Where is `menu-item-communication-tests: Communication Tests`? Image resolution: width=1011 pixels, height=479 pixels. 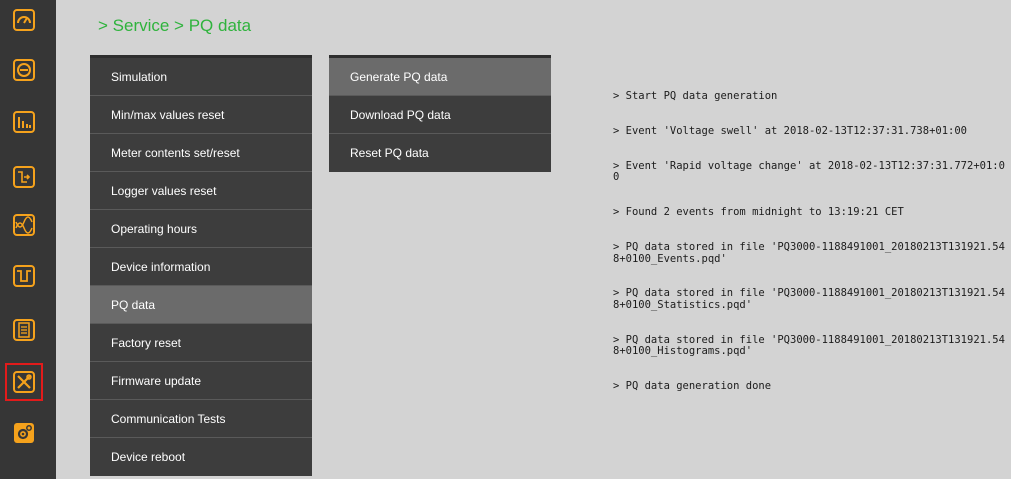
menu-item-communication-tests: Communication Tests is located at coordinates (201, 419).